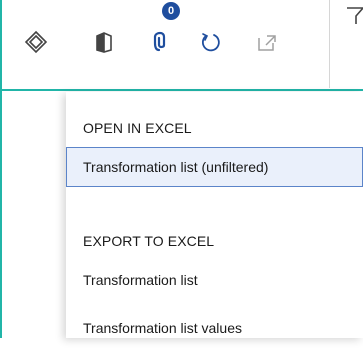  I want to click on open-in-excel-heading: OPEN IN EXCEL, so click(137, 128).